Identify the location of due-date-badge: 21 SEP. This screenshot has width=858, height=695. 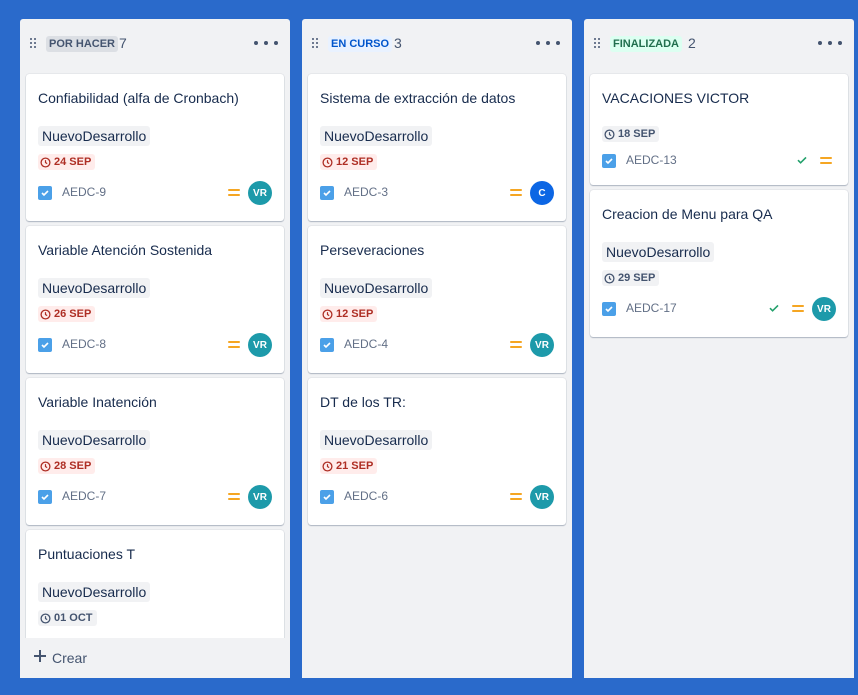
(349, 466).